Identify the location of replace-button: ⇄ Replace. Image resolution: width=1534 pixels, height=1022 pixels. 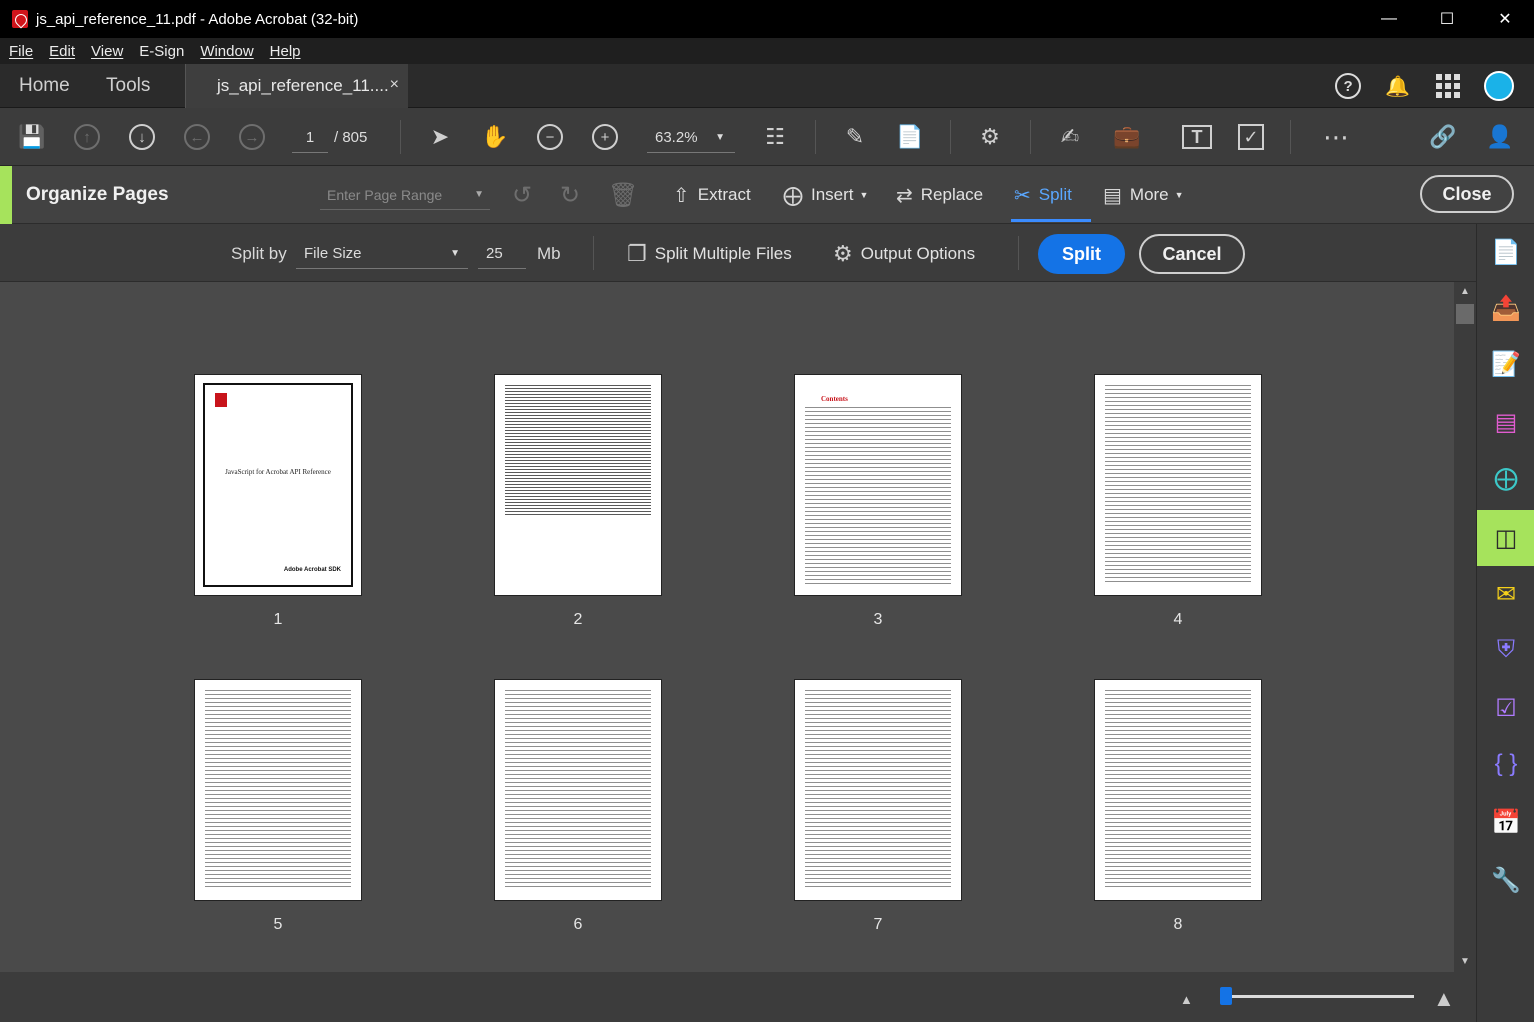
(939, 195).